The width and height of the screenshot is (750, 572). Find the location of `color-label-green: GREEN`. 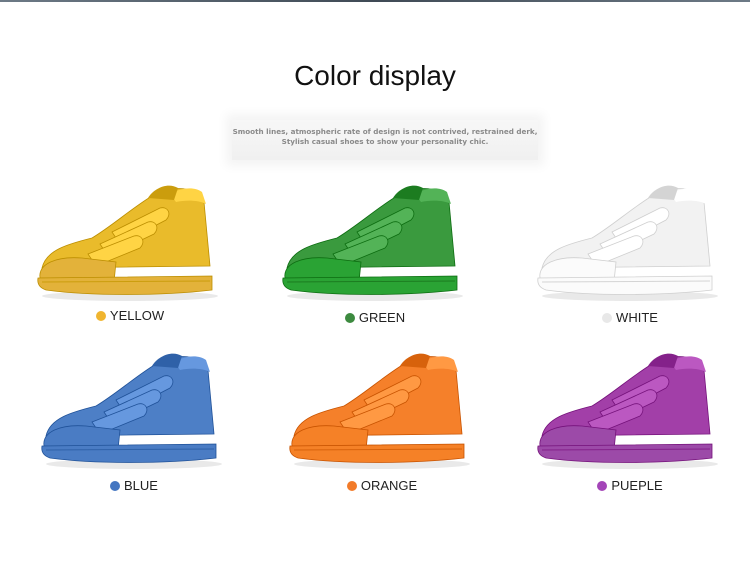

color-label-green: GREEN is located at coordinates (375, 317).